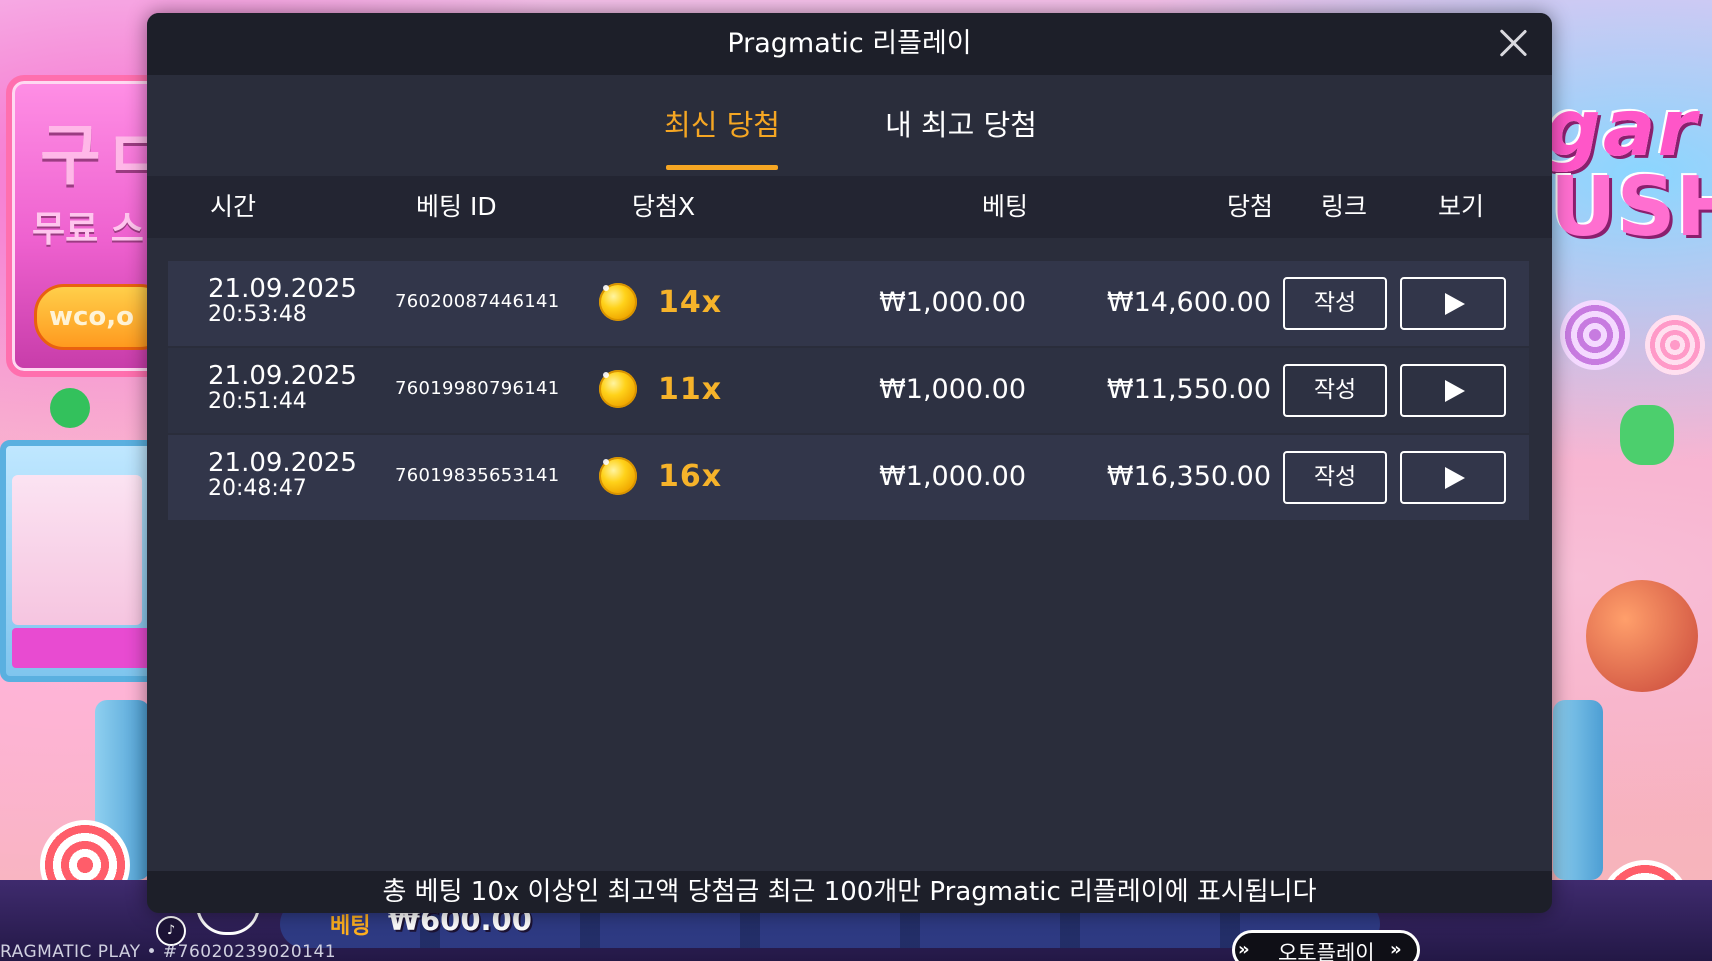 The image size is (1712, 961). What do you see at coordinates (722, 167) in the screenshot?
I see `active-tab-indicator` at bounding box center [722, 167].